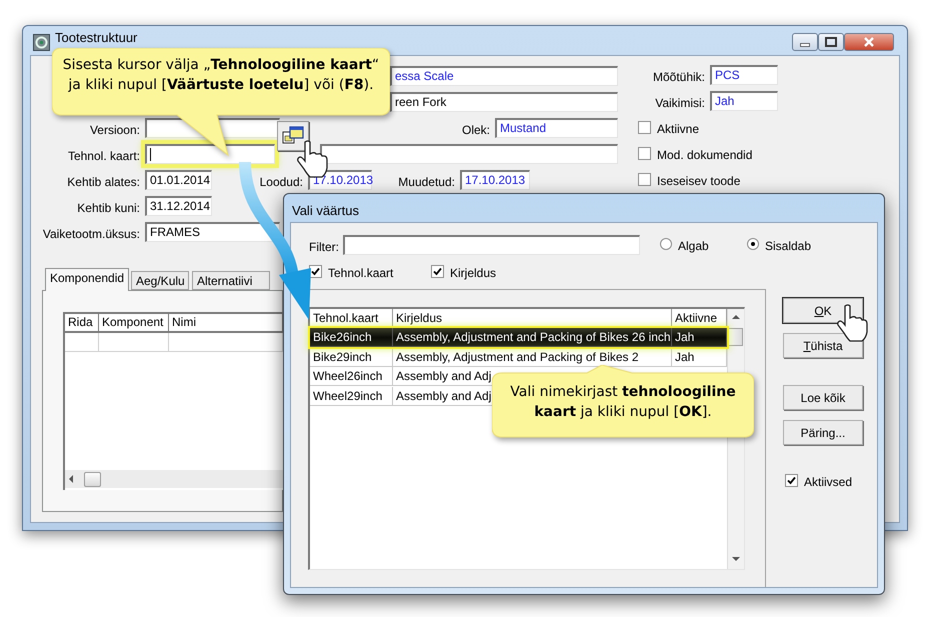  I want to click on field-label: Tehnol. kaart:, so click(104, 156).